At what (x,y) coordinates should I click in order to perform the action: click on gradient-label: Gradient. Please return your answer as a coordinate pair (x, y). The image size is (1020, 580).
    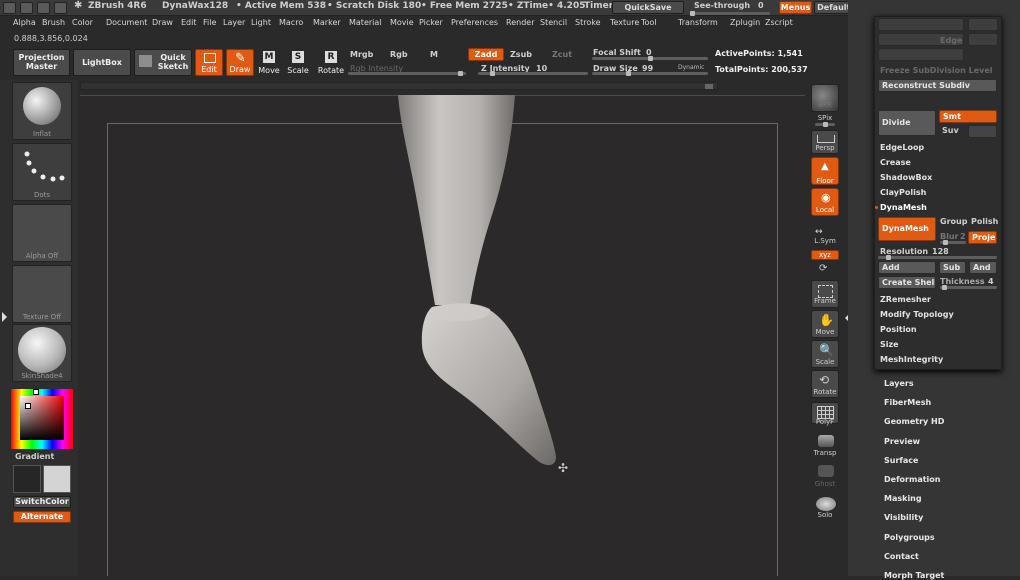
    Looking at the image, I should click on (34, 456).